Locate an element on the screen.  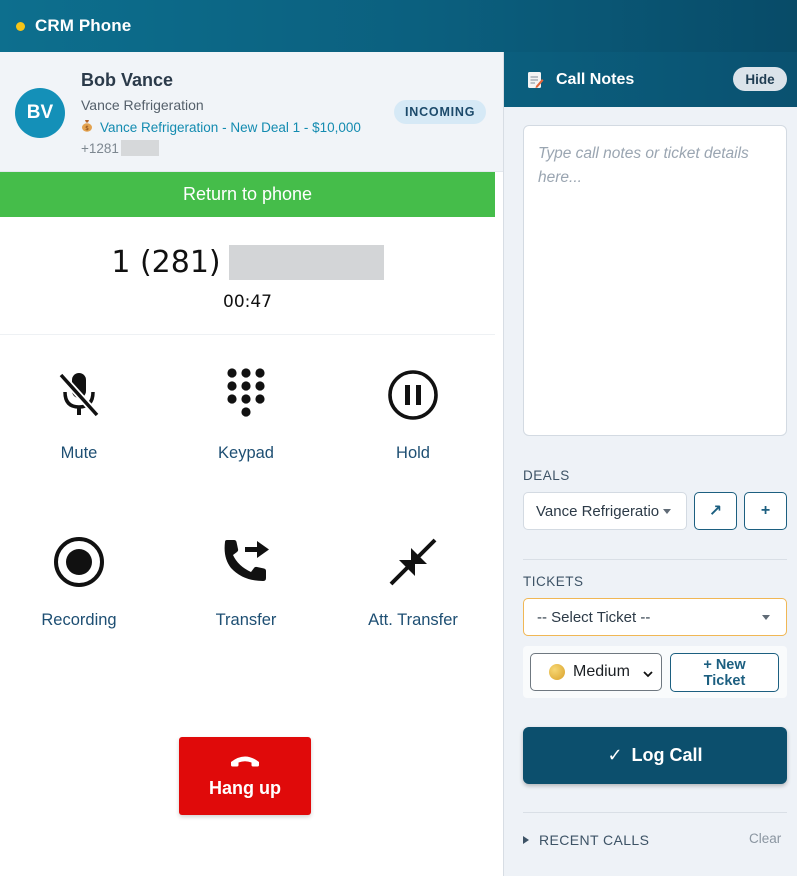
recording-label: Recording is located at coordinates (79, 620).